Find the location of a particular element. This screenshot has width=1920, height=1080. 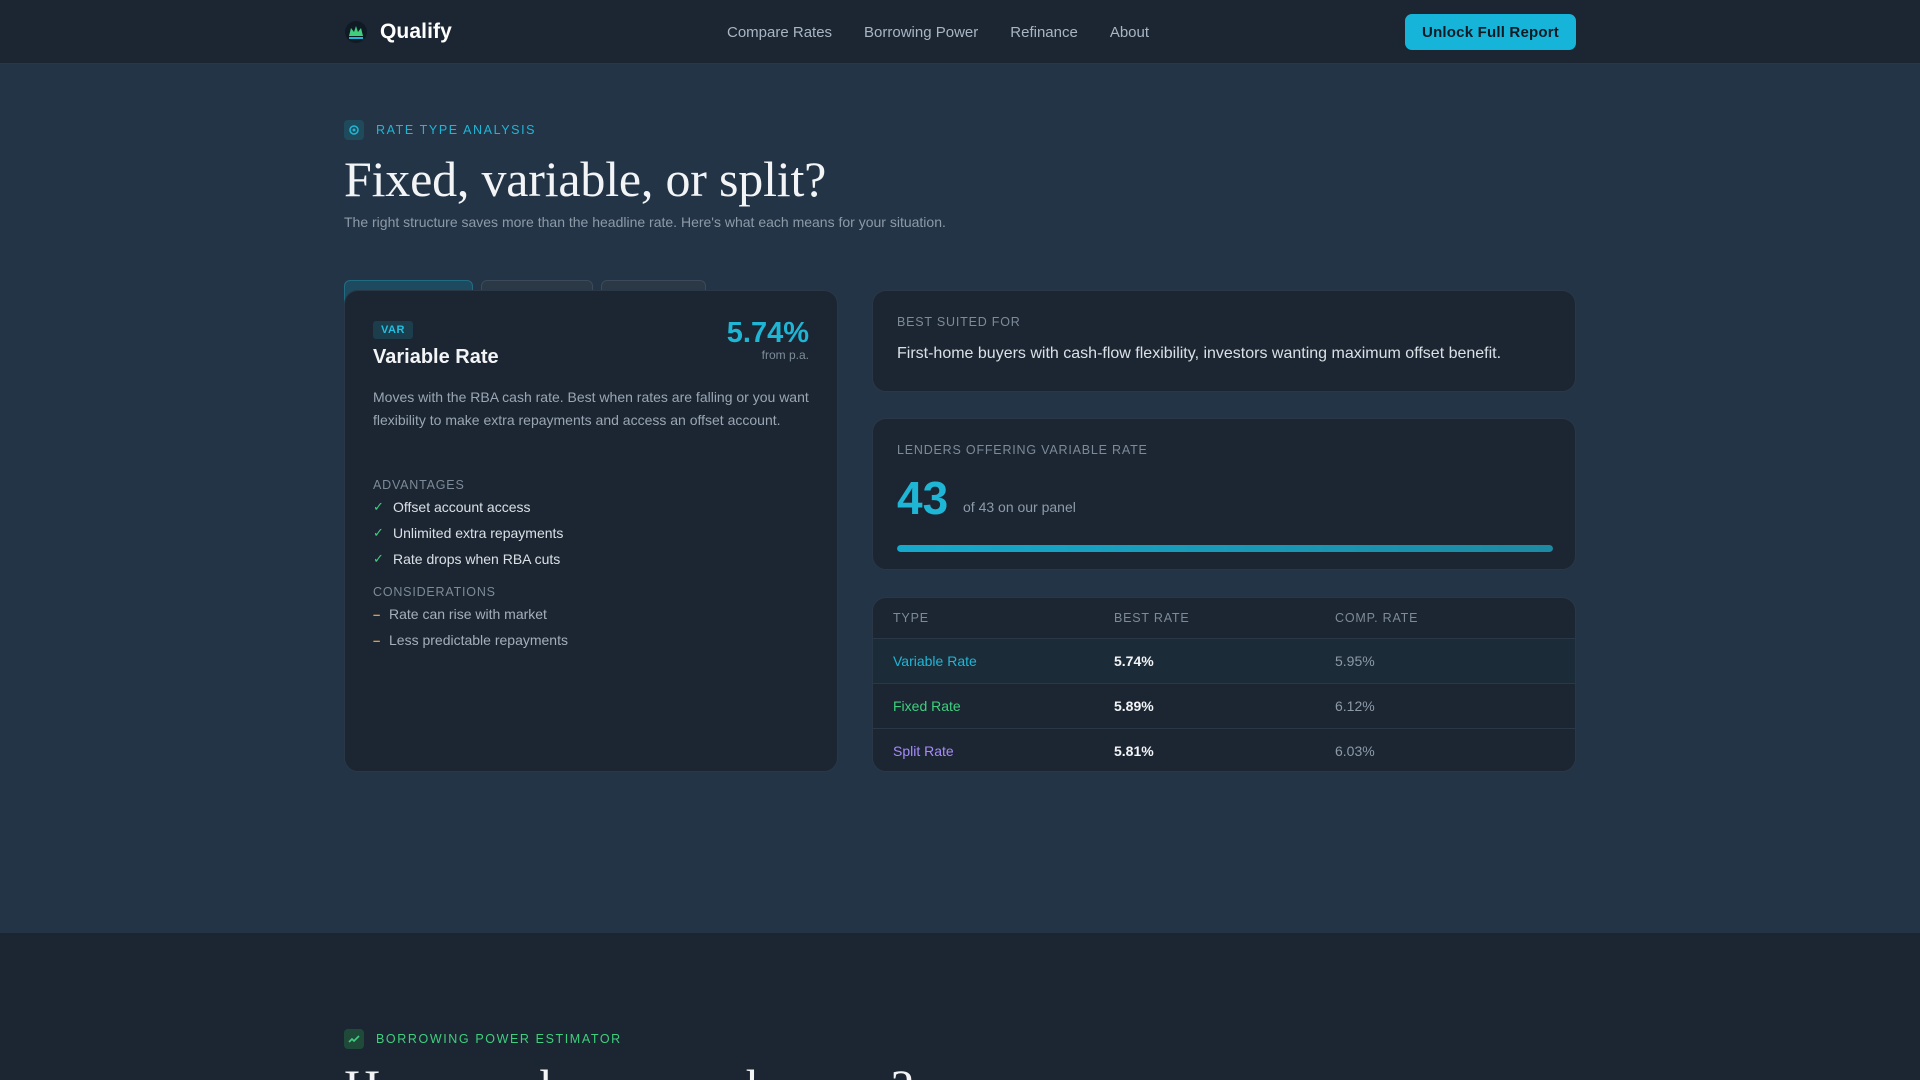

target-icon is located at coordinates (354, 130).